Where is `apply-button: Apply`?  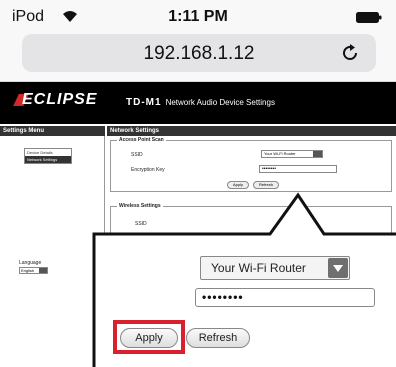 apply-button: Apply is located at coordinates (149, 338).